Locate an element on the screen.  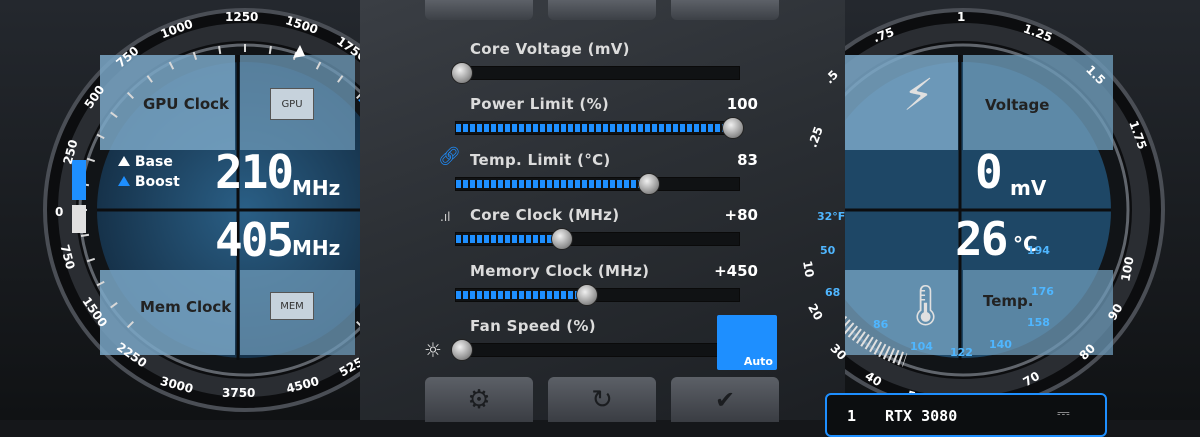
lightning-icon: ⚡︎ is located at coordinates (918, 95).